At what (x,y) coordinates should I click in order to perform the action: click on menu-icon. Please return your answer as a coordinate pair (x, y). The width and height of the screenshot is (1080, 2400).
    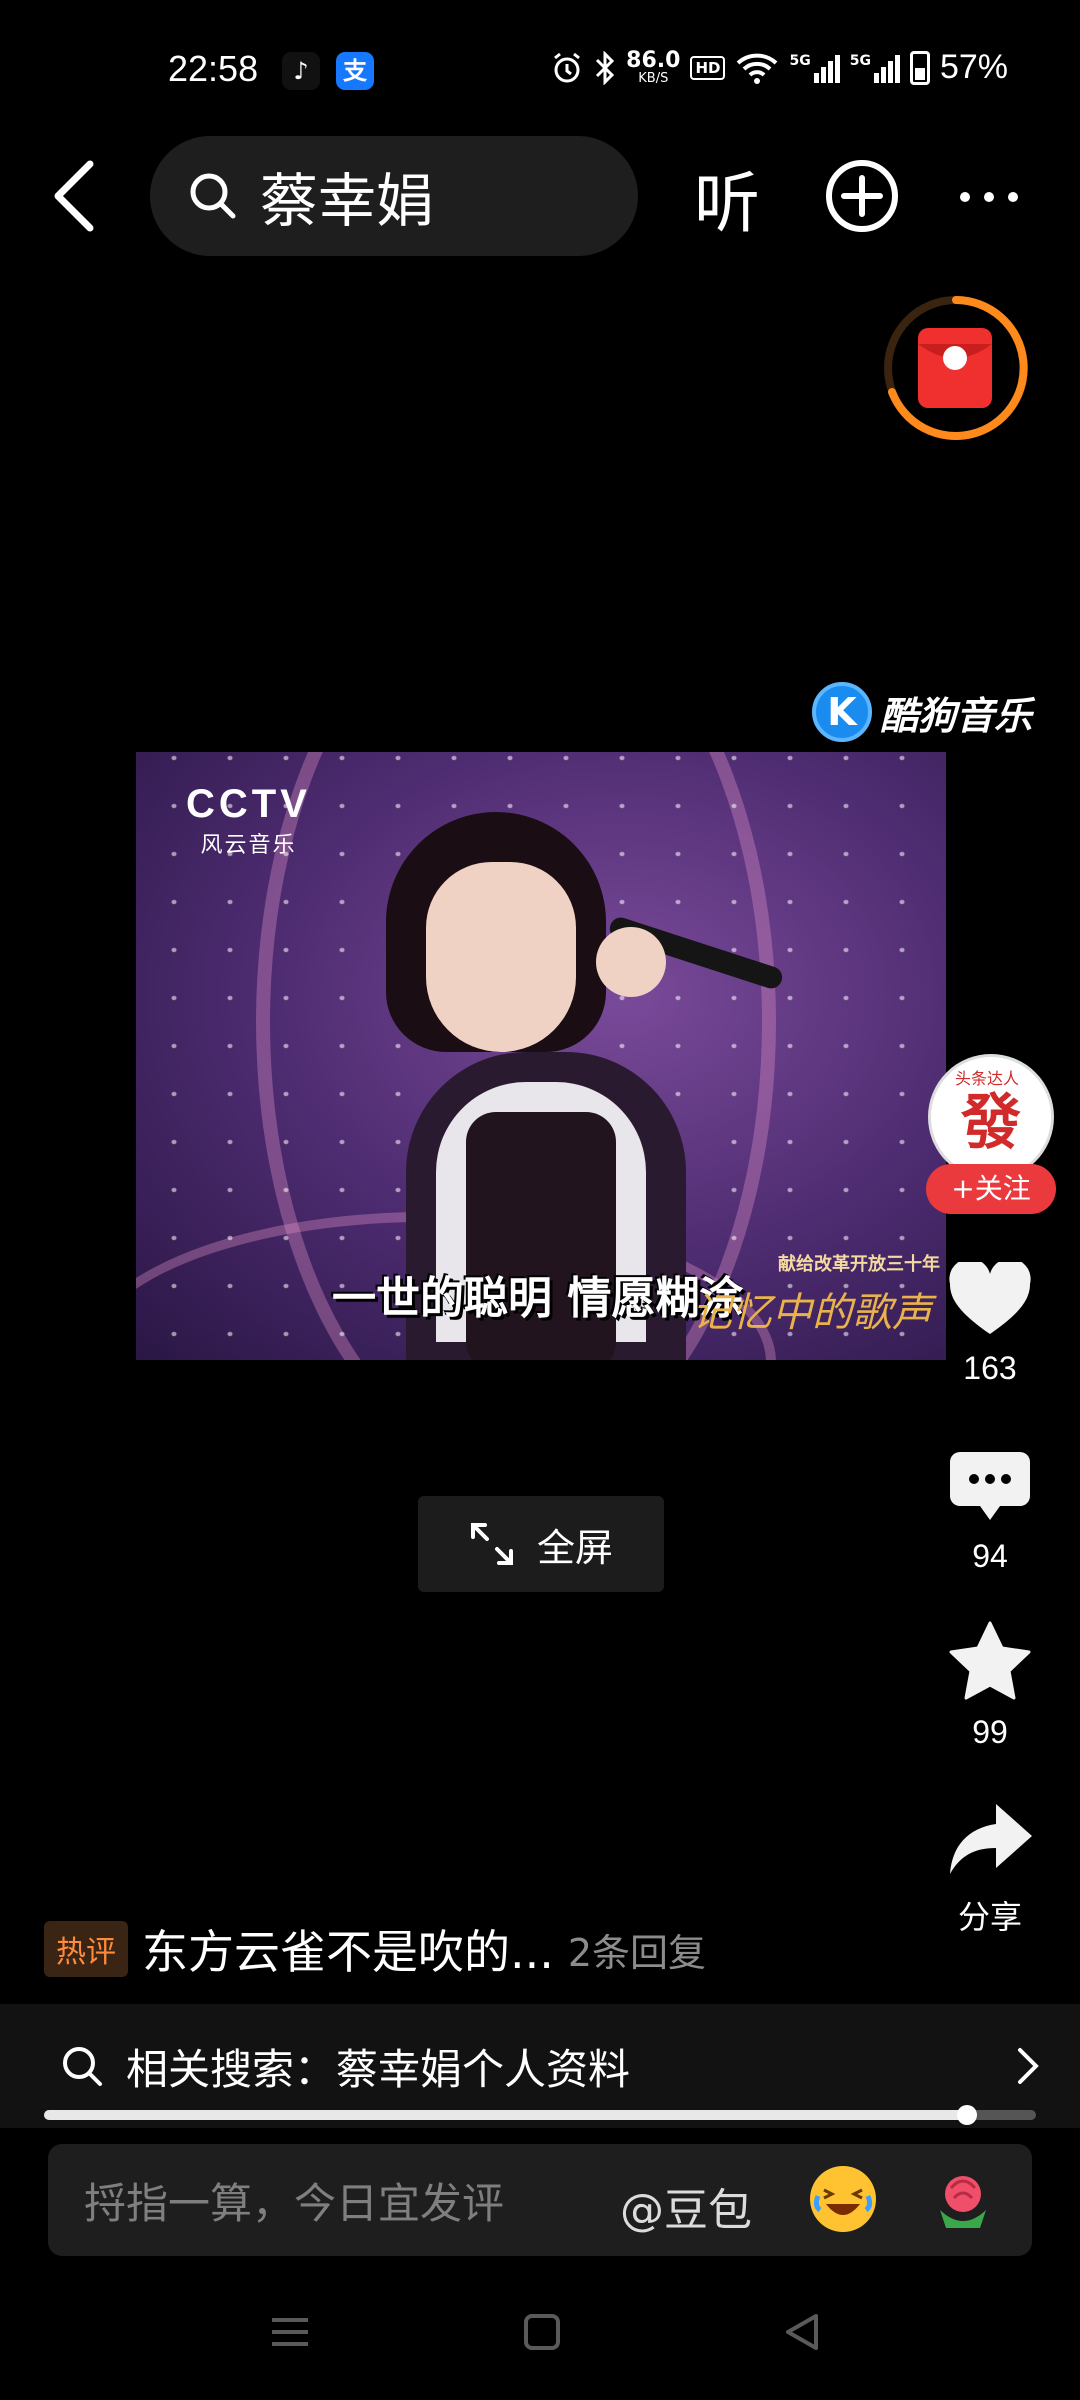
    Looking at the image, I should click on (290, 2332).